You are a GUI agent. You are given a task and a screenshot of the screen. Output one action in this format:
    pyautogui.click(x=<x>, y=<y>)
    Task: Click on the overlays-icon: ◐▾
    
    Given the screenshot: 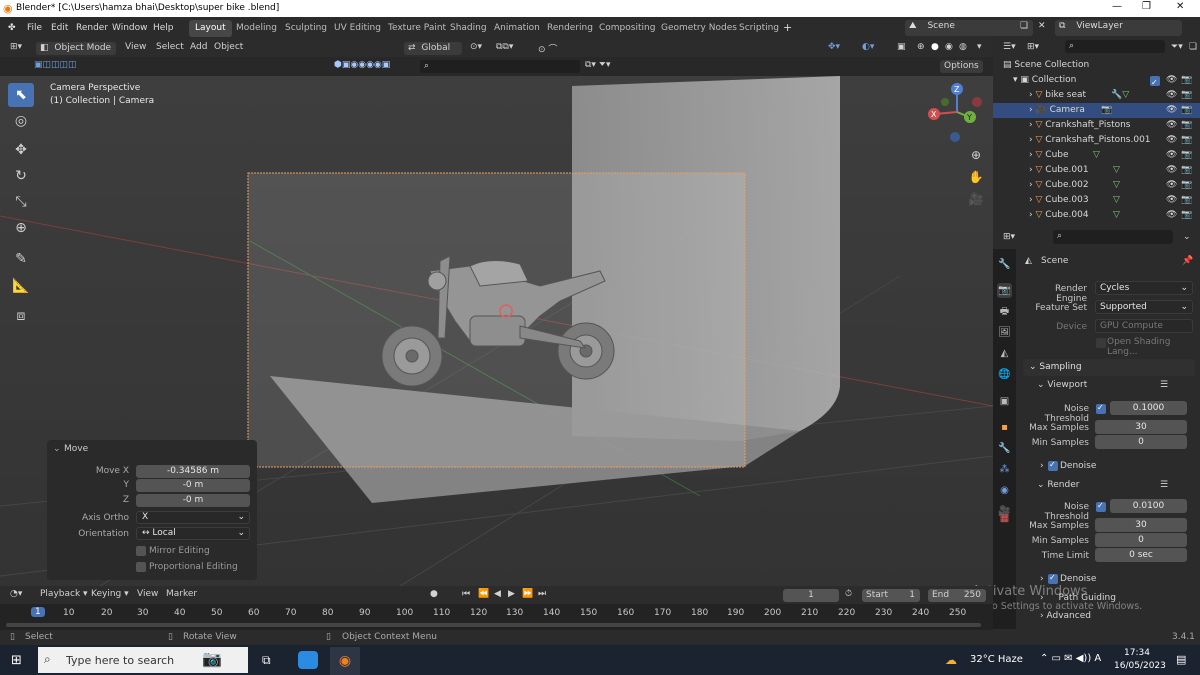 What is the action you would take?
    pyautogui.click(x=868, y=48)
    